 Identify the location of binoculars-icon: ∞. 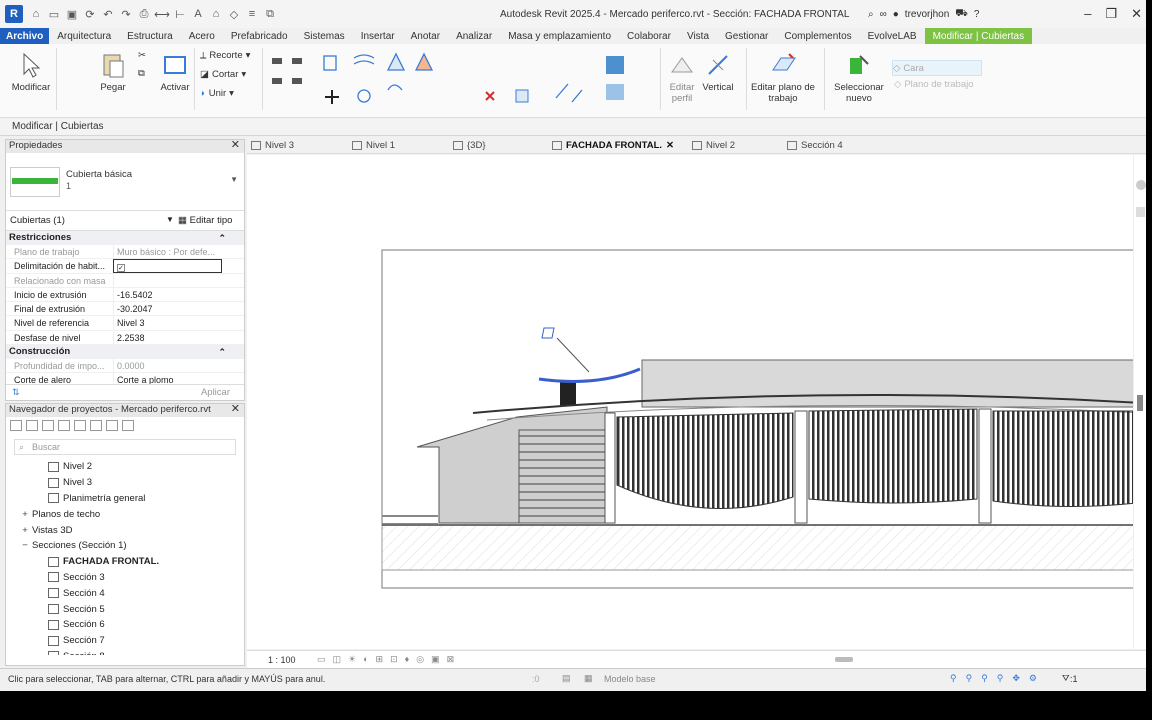
(883, 14).